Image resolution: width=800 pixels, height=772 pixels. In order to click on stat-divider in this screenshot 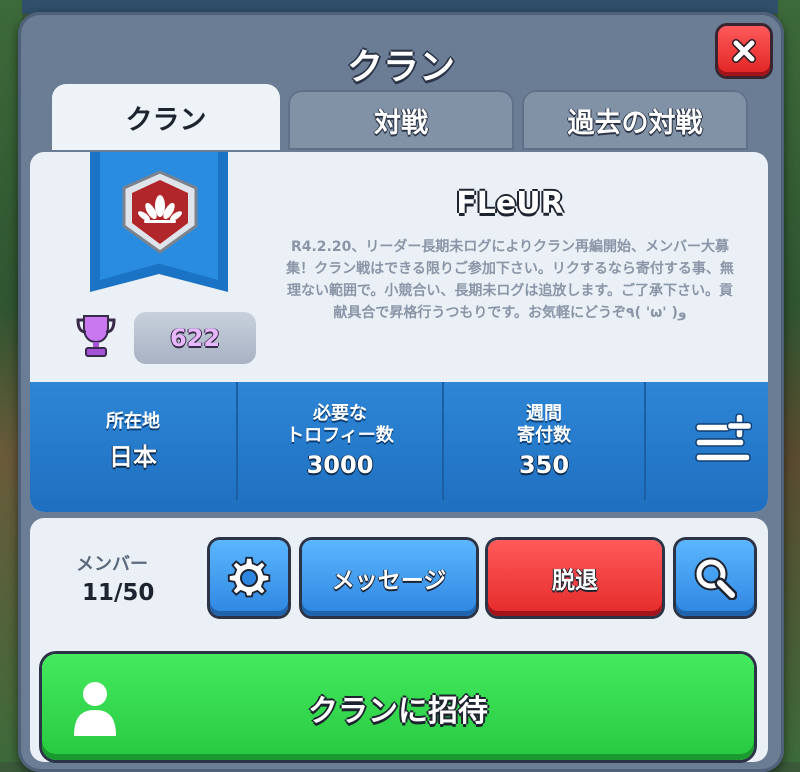, I will do `click(645, 441)`.